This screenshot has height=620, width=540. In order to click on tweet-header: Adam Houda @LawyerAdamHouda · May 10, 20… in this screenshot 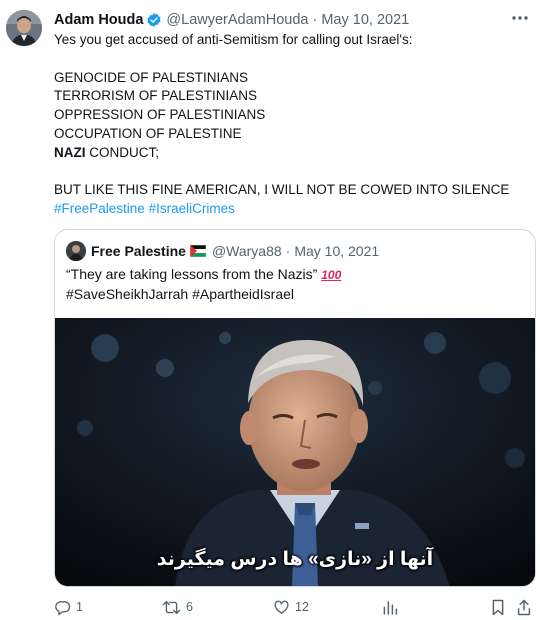, I will do `click(231, 20)`.